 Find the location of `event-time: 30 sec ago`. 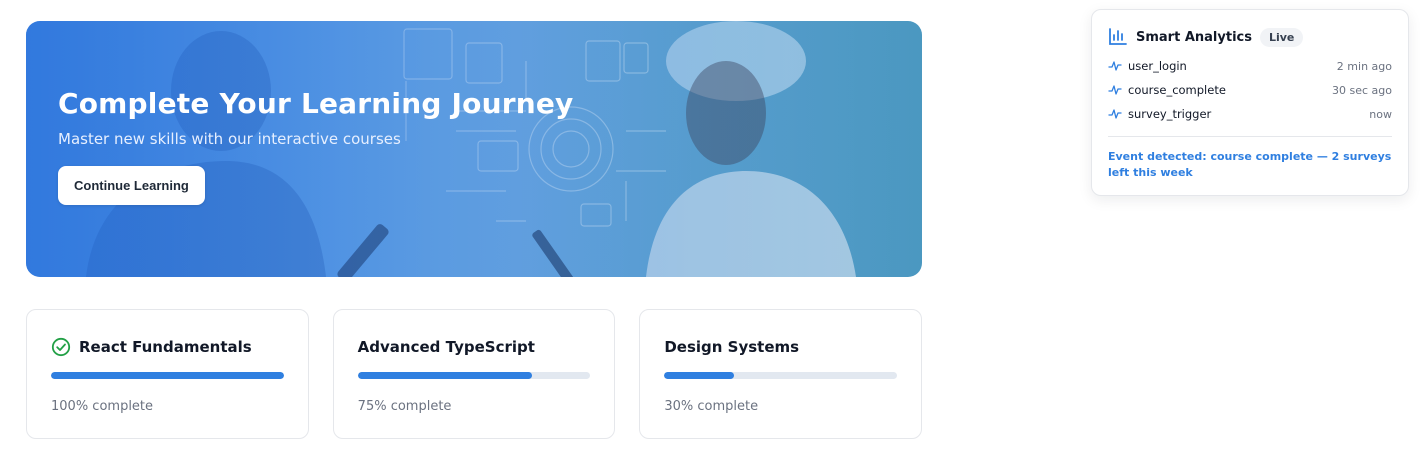

event-time: 30 sec ago is located at coordinates (1362, 90).